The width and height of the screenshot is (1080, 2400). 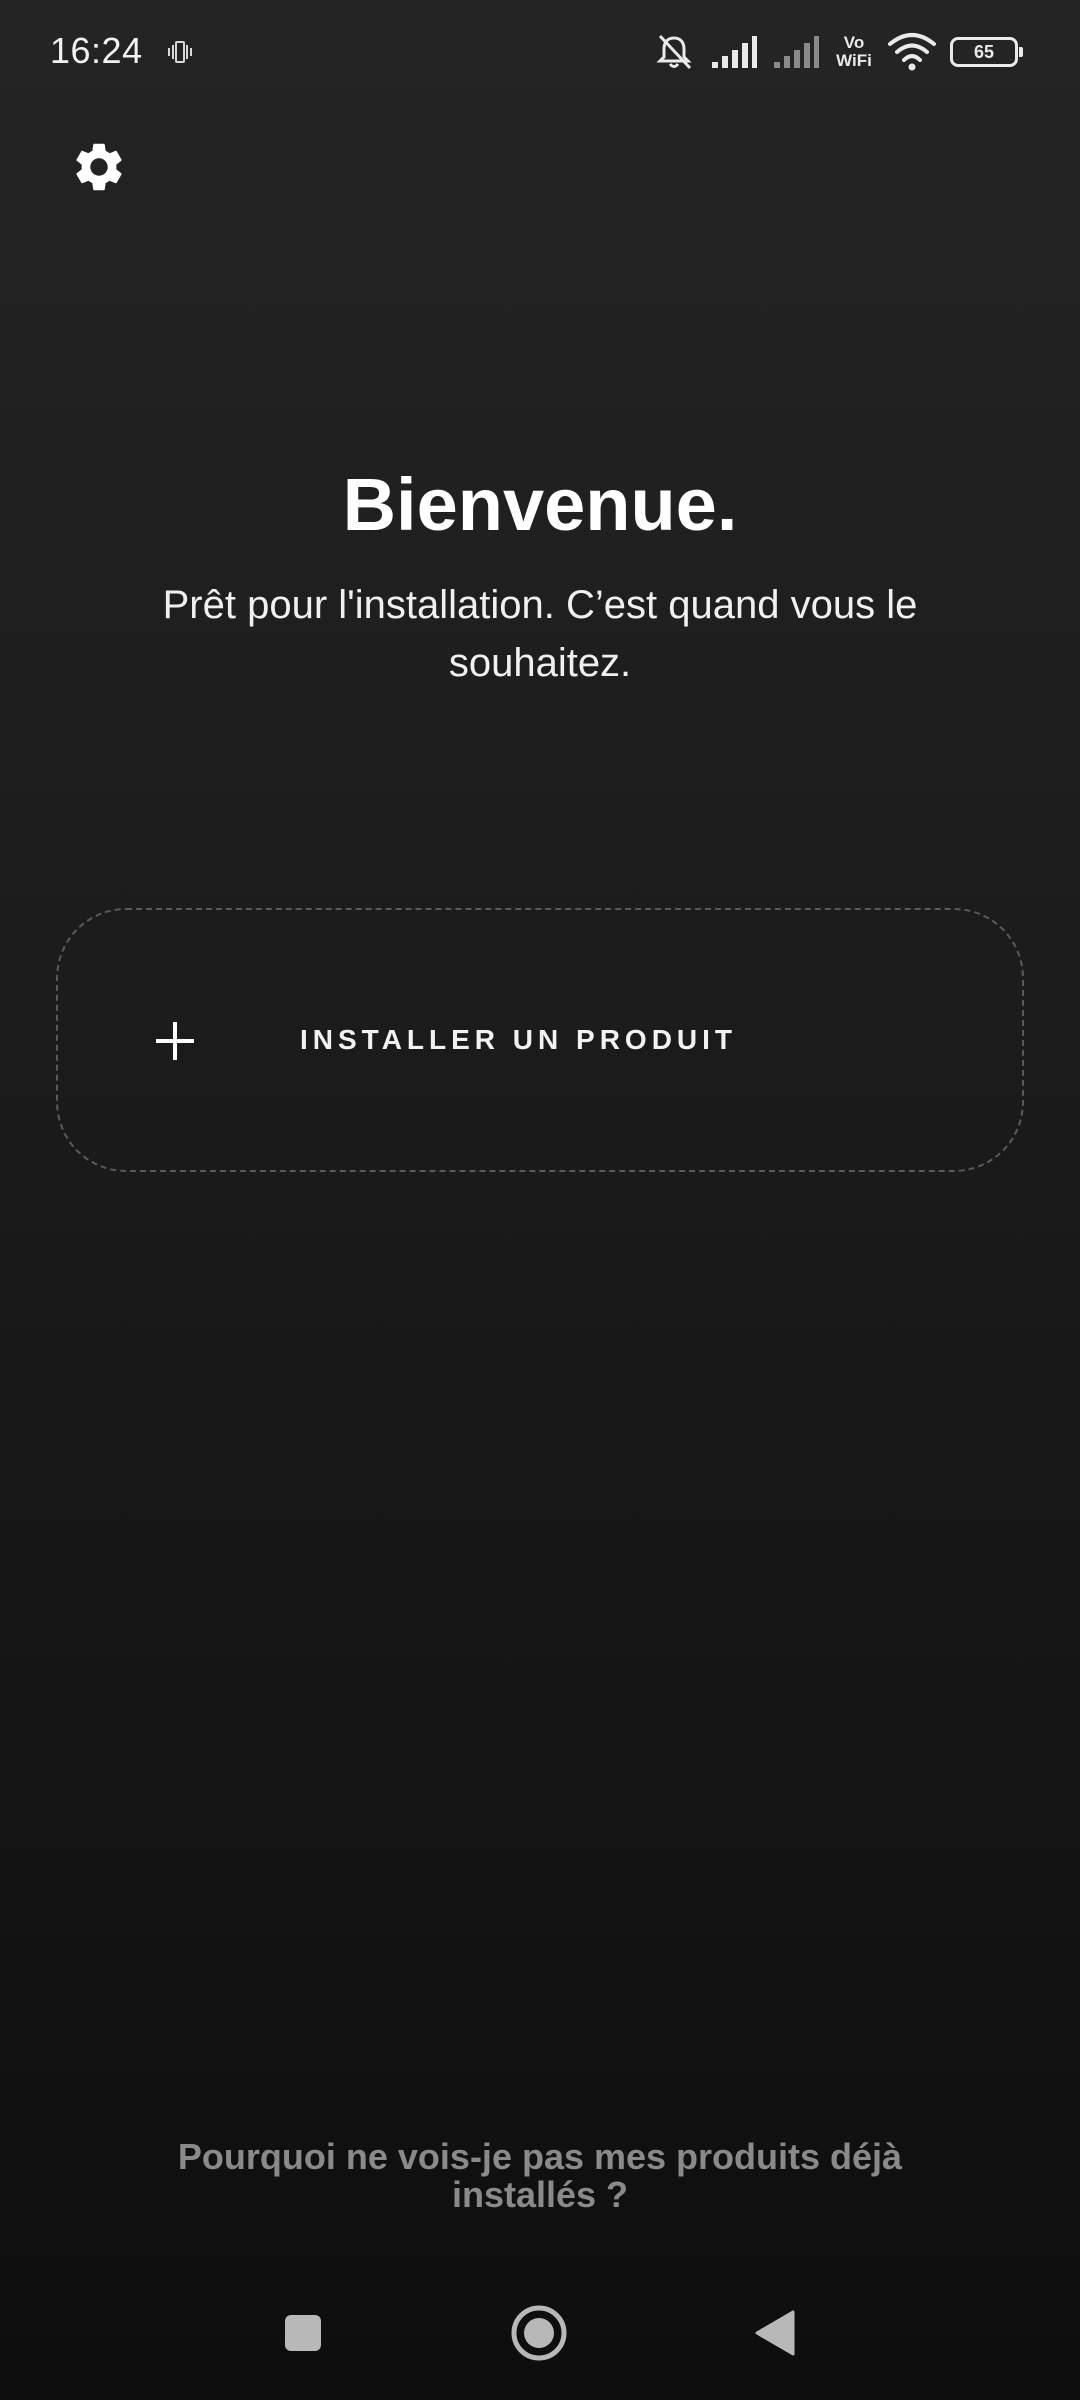 What do you see at coordinates (519, 1039) in the screenshot?
I see `install-product-label: INSTALLER UN PRODUIT` at bounding box center [519, 1039].